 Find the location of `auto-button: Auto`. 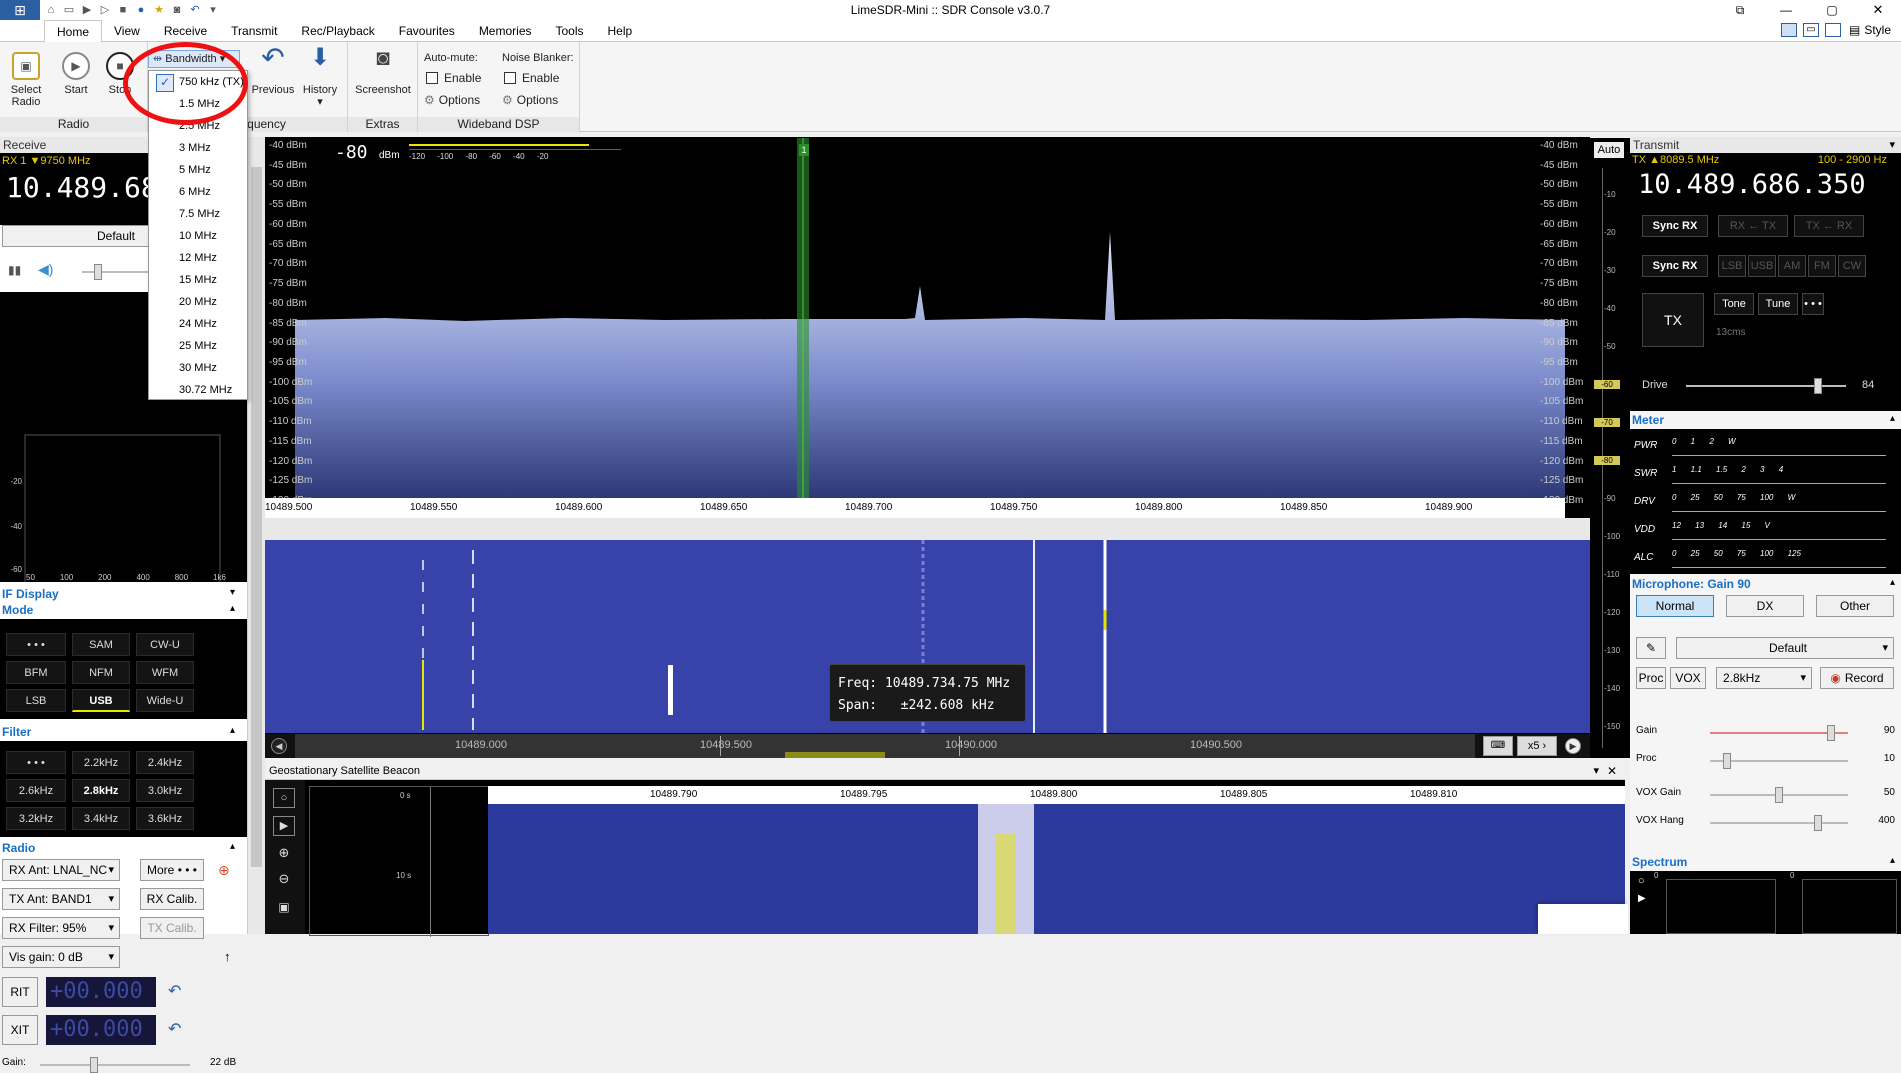

auto-button: Auto is located at coordinates (1609, 150).